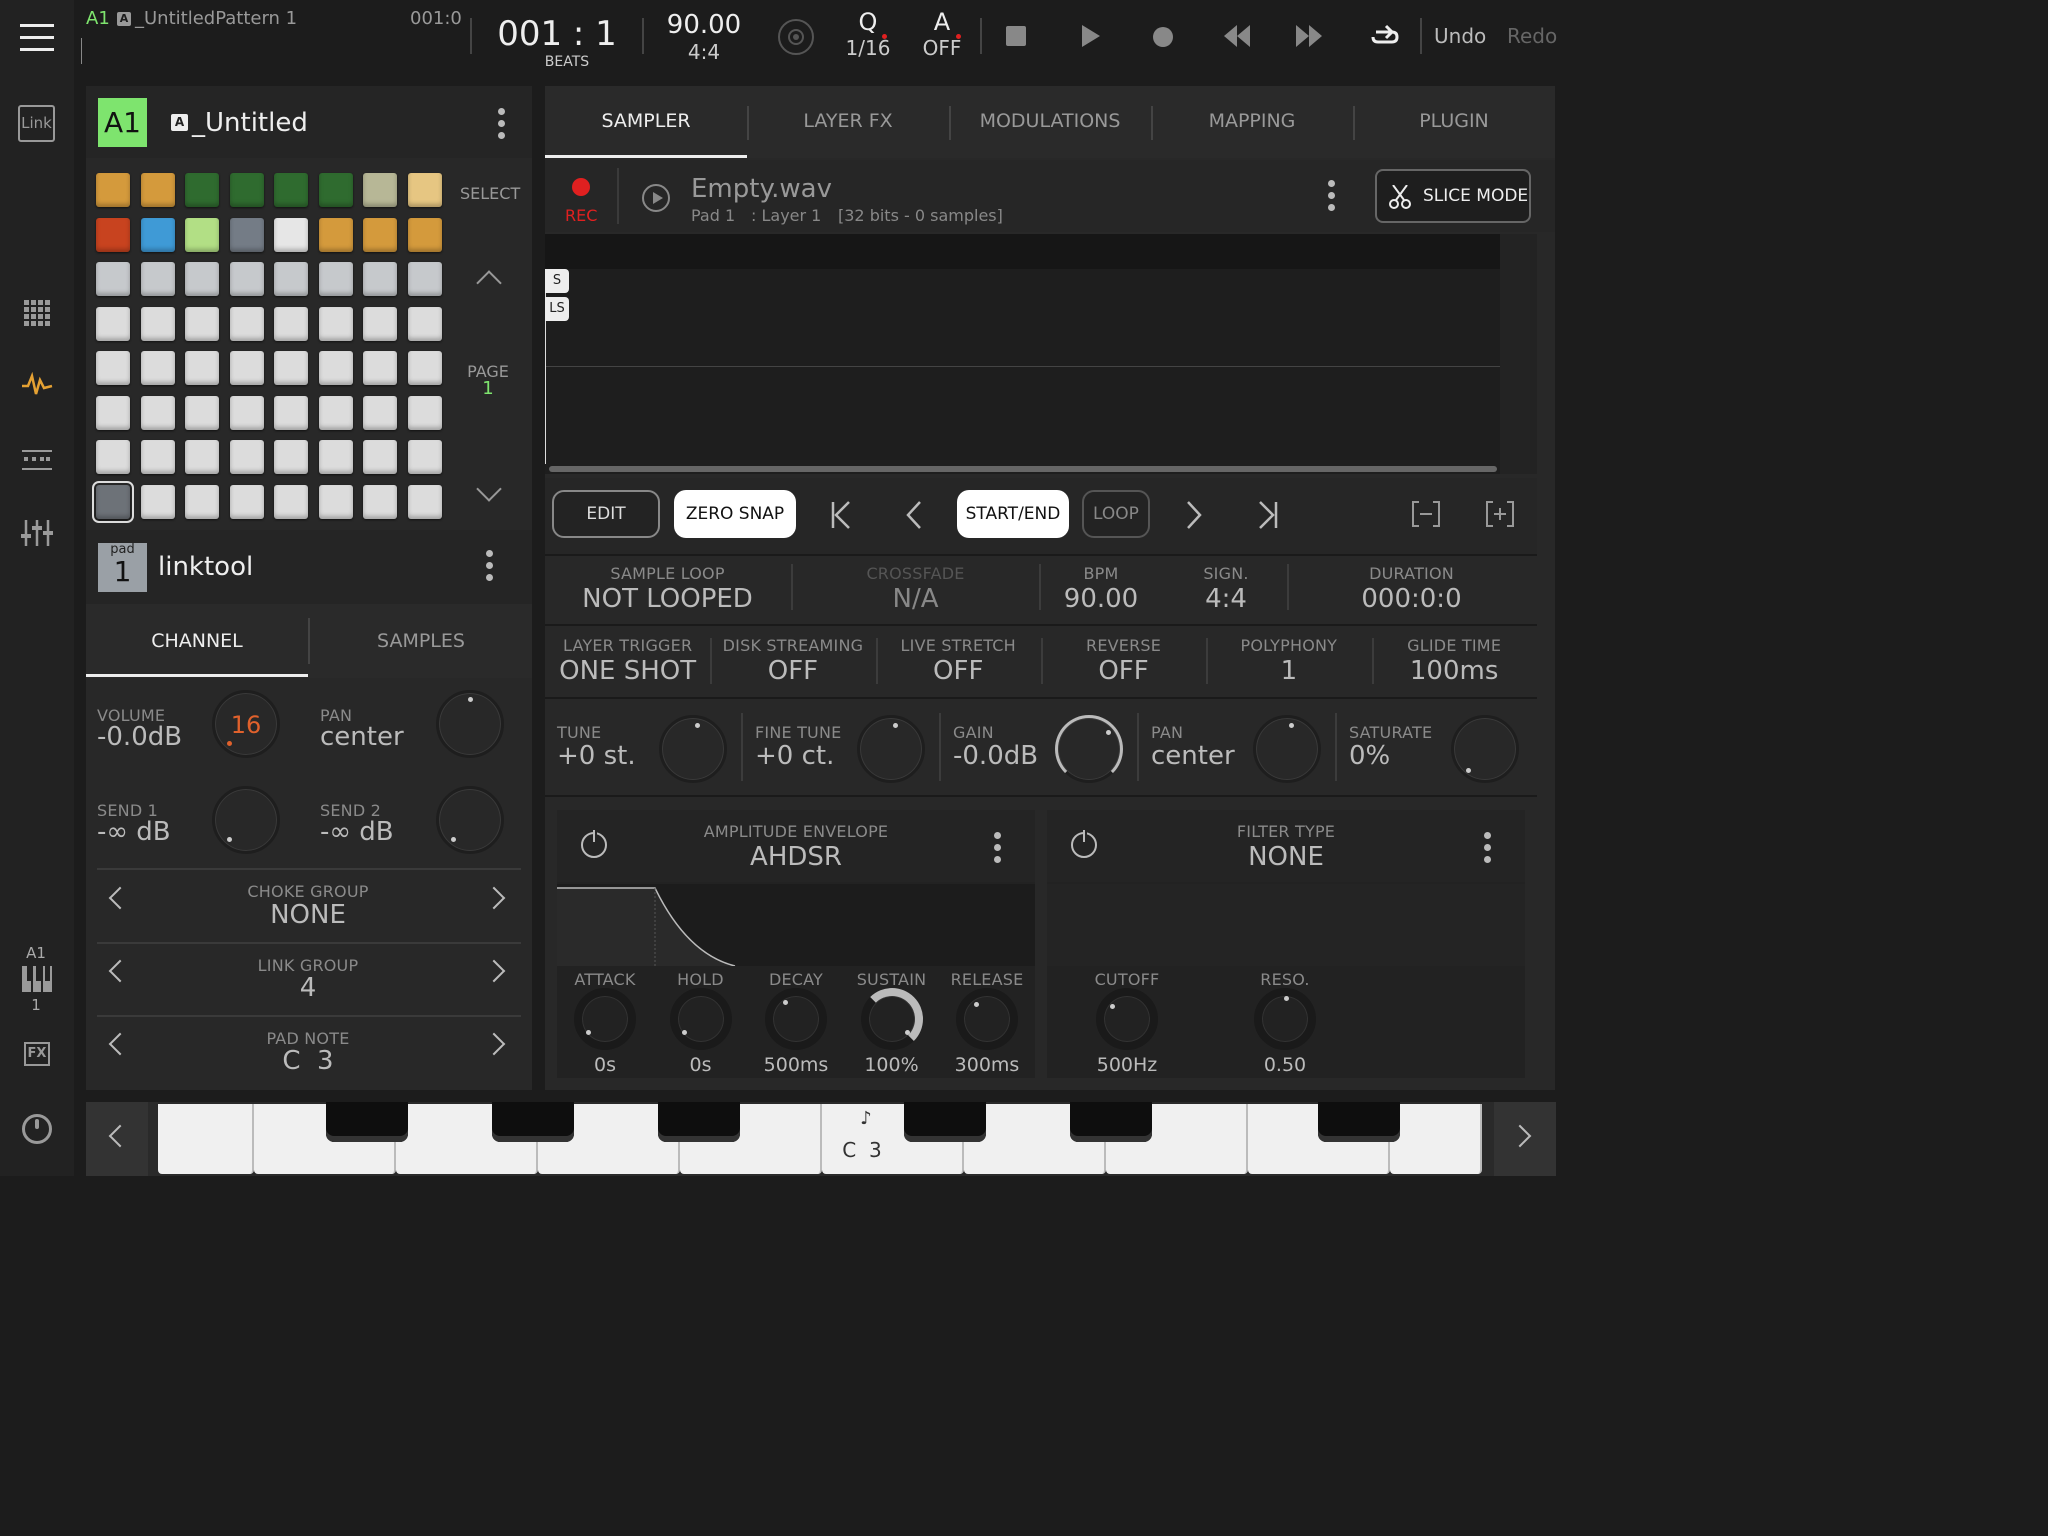 This screenshot has height=1536, width=2048. What do you see at coordinates (915, 599) in the screenshot?
I see `crossfade-value: N/A` at bounding box center [915, 599].